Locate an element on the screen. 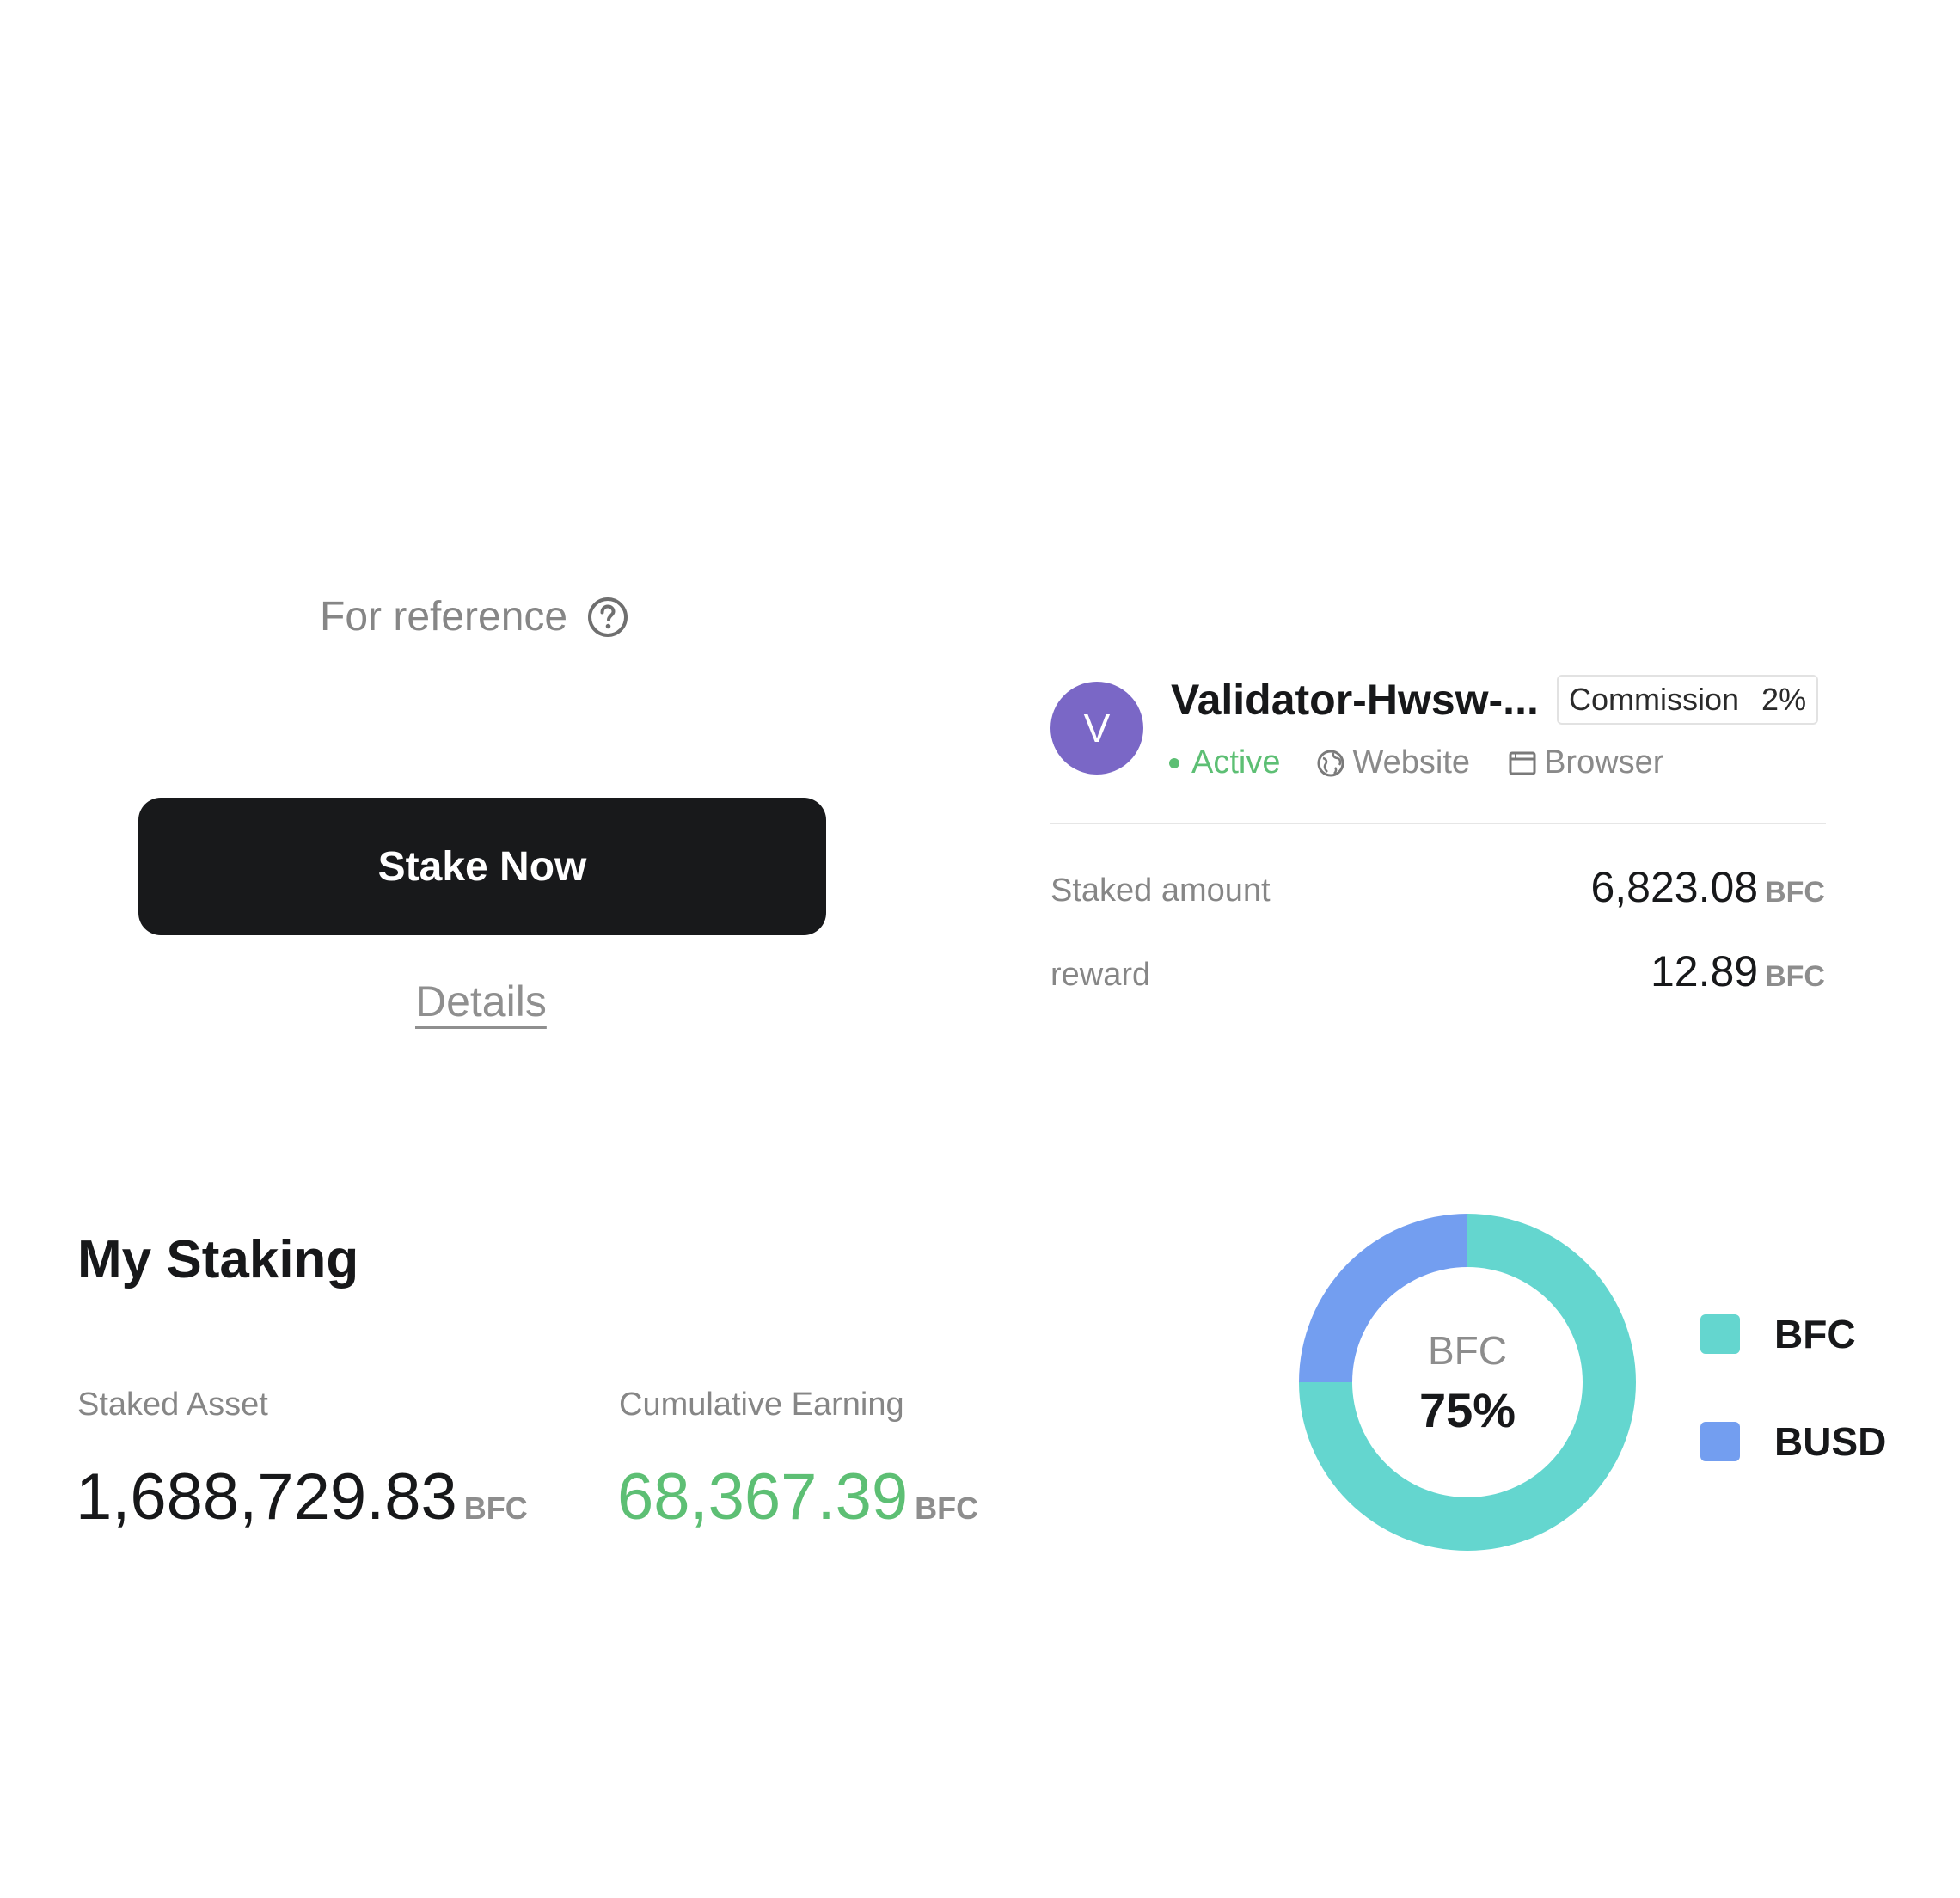 This screenshot has width=1960, height=1898. staked-asset-value-group: 1,688,729.83 BFC is located at coordinates (302, 1497).